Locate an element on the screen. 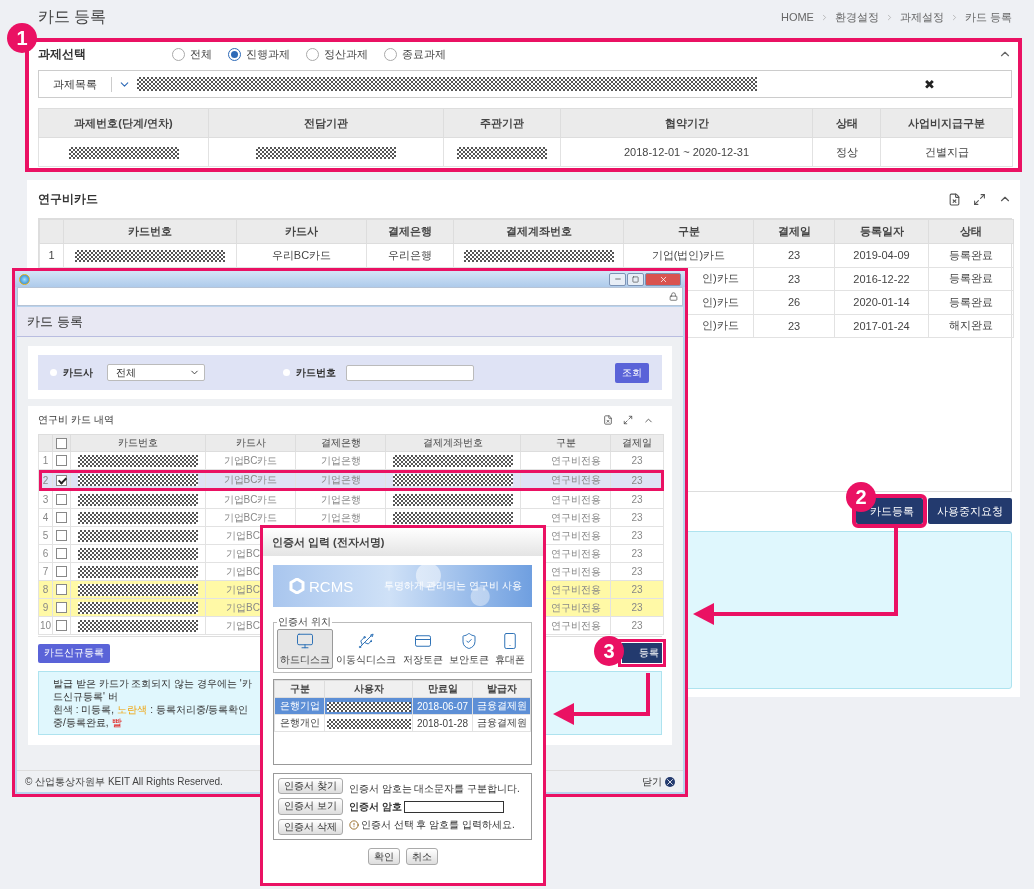 The width and height of the screenshot is (1034, 889). table-cell: 2018-06-07 is located at coordinates (442, 706).